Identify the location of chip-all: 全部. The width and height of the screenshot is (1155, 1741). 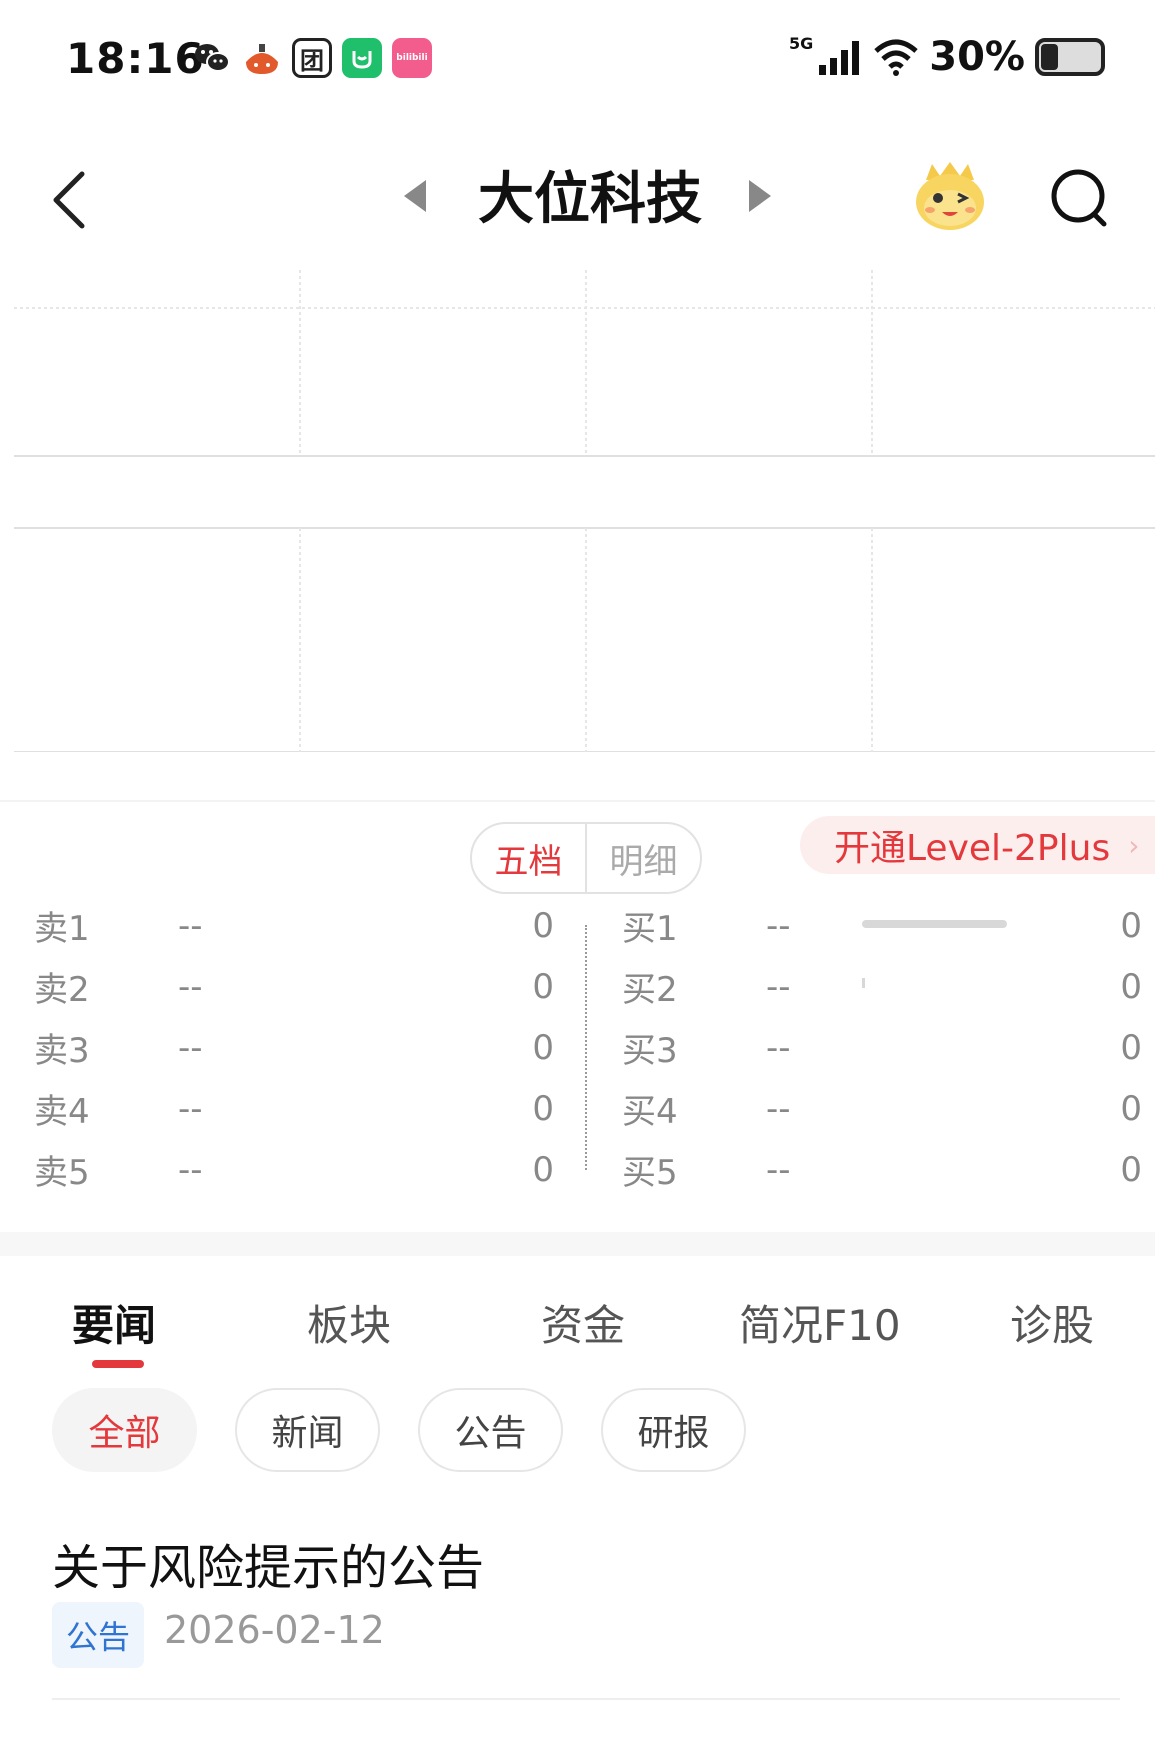
(124, 1430).